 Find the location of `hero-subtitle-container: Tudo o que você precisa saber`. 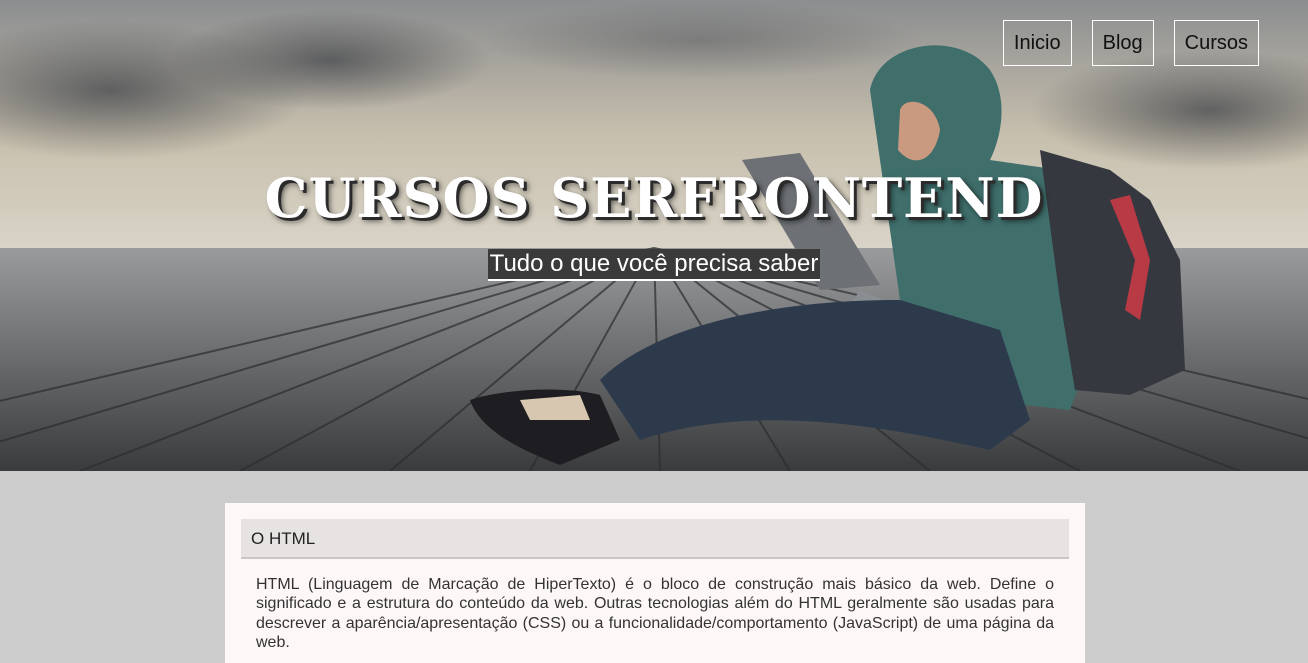

hero-subtitle-container: Tudo o que você precisa saber is located at coordinates (654, 265).